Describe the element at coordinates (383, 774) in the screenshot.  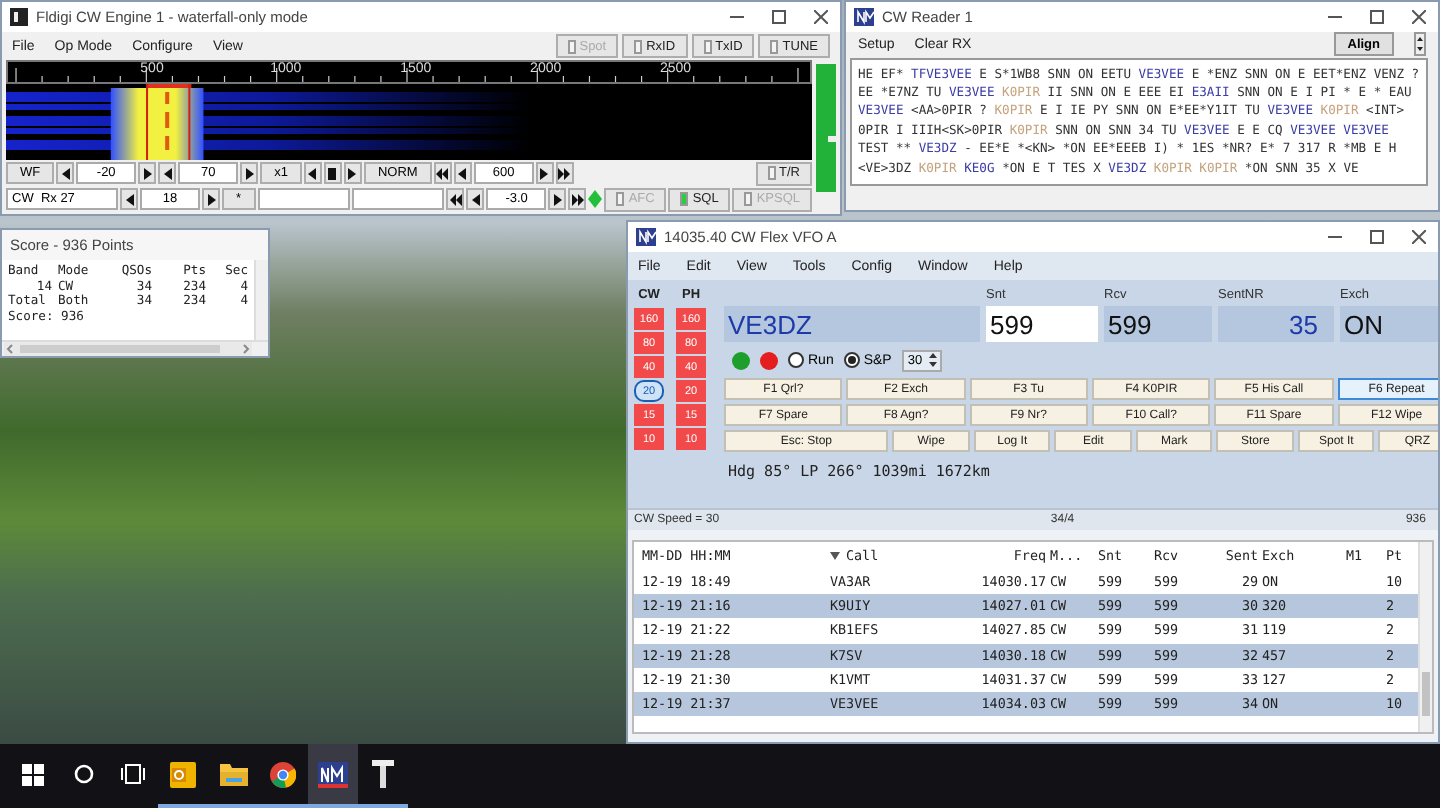
I see `t-shape-icon` at that location.